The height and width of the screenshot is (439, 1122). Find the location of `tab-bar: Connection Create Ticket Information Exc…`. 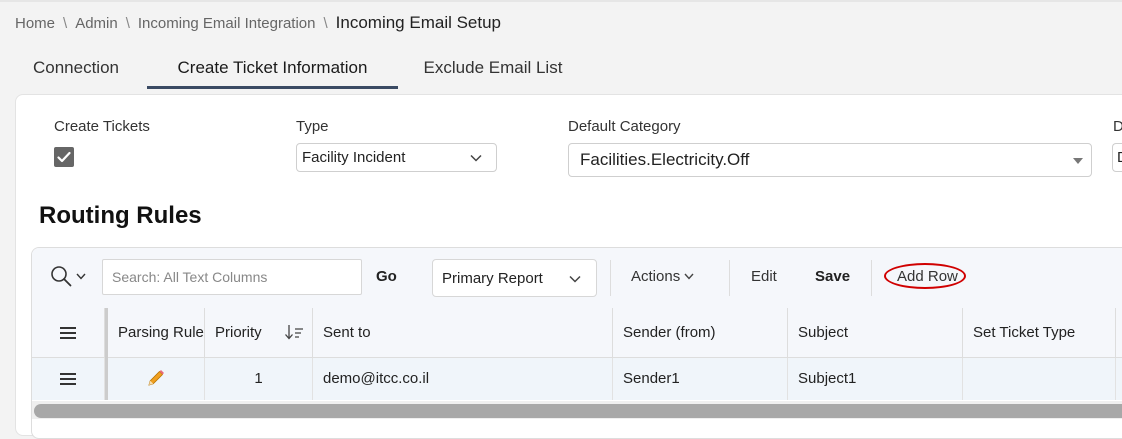

tab-bar: Connection Create Ticket Information Exc… is located at coordinates (561, 68).